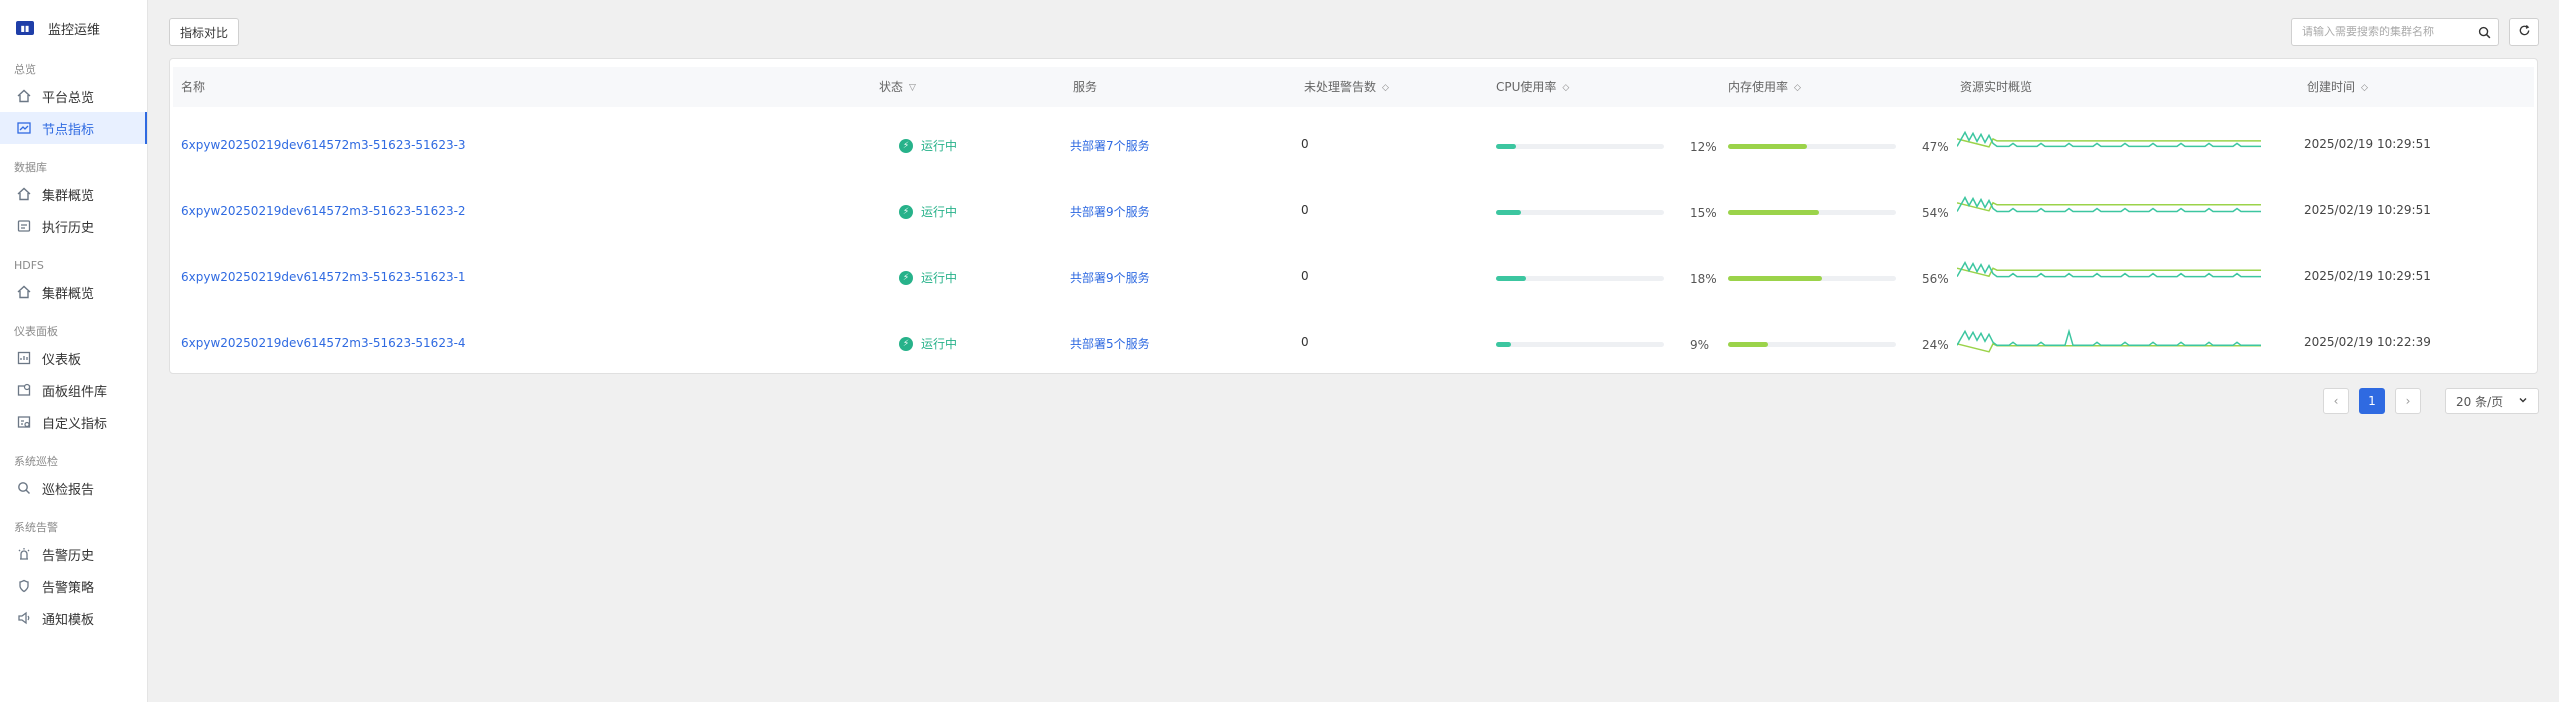 The image size is (2559, 702). I want to click on sidebar-item-label: 巡检报告, so click(68, 490).